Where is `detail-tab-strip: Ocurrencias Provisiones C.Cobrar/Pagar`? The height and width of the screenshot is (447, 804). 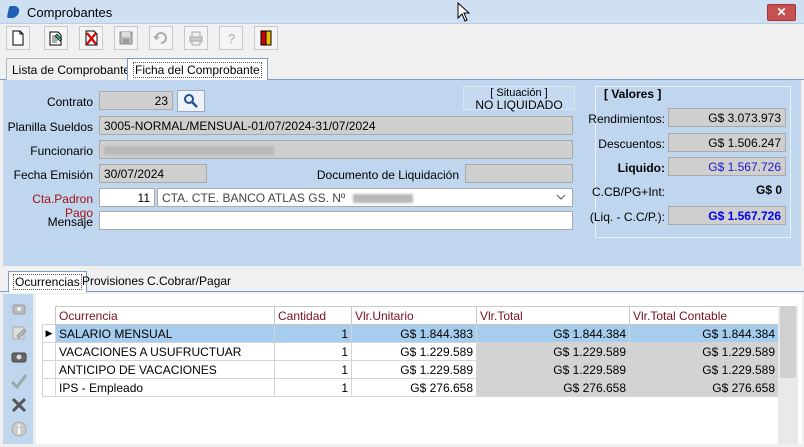
detail-tab-strip: Ocurrencias Provisiones C.Cobrar/Pagar is located at coordinates (402, 281).